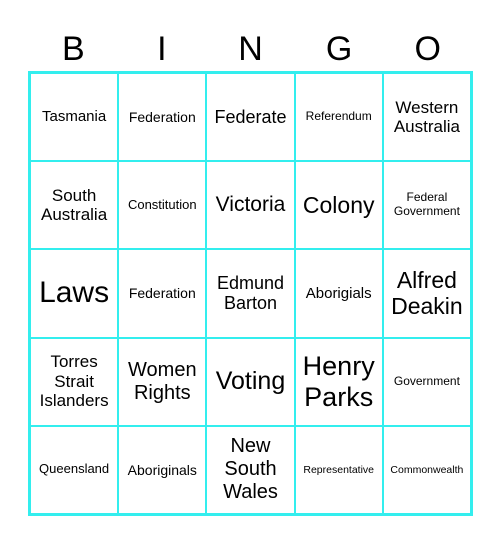 Image resolution: width=501 pixels, height=544 pixels. What do you see at coordinates (338, 205) in the screenshot?
I see `bingo-cell: Colony` at bounding box center [338, 205].